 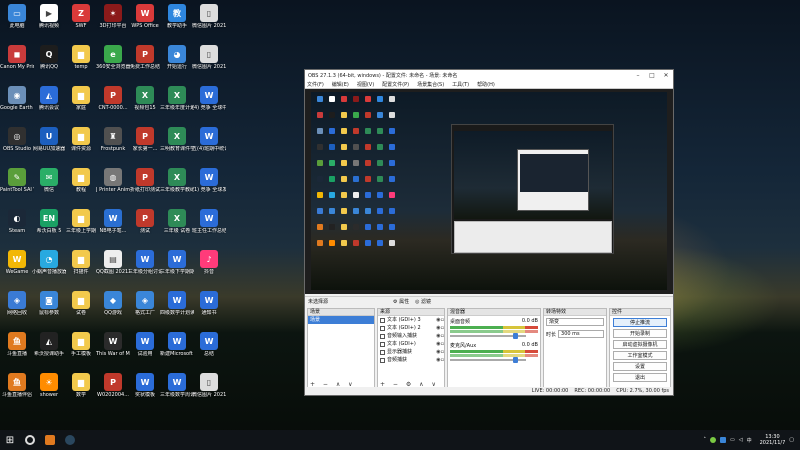 I want to click on scene-item: 场景, so click(x=341, y=320).